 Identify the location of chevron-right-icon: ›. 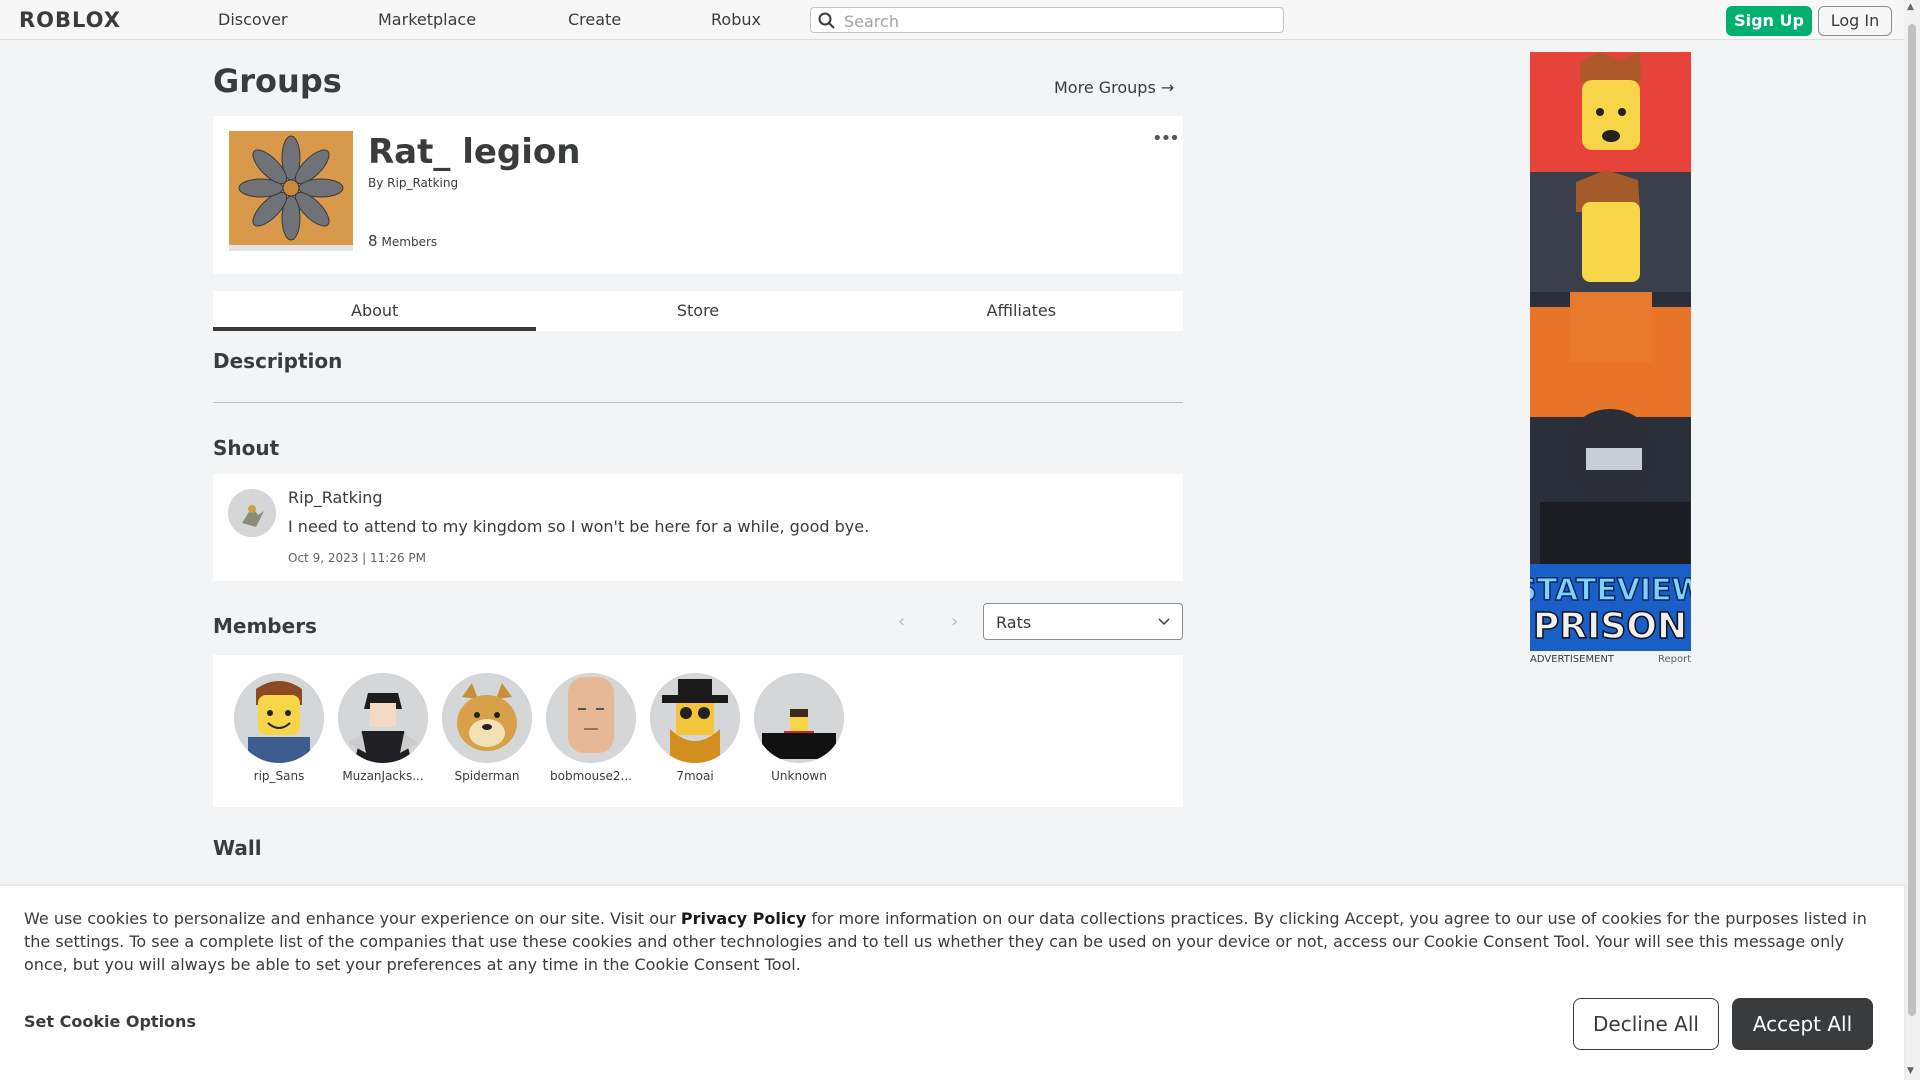
(954, 621).